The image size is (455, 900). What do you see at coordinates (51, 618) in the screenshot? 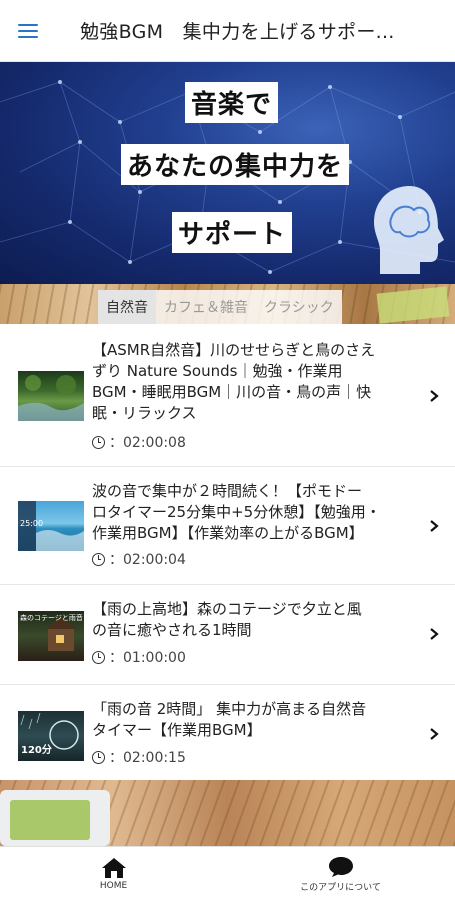
I see `thumb-text: 森のコテージと雨音` at bounding box center [51, 618].